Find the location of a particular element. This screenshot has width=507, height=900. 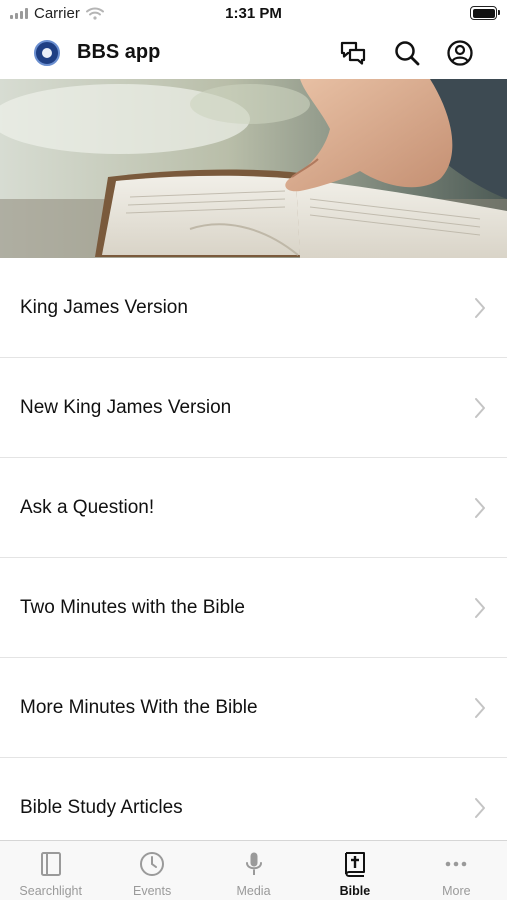

account-icon is located at coordinates (460, 53).